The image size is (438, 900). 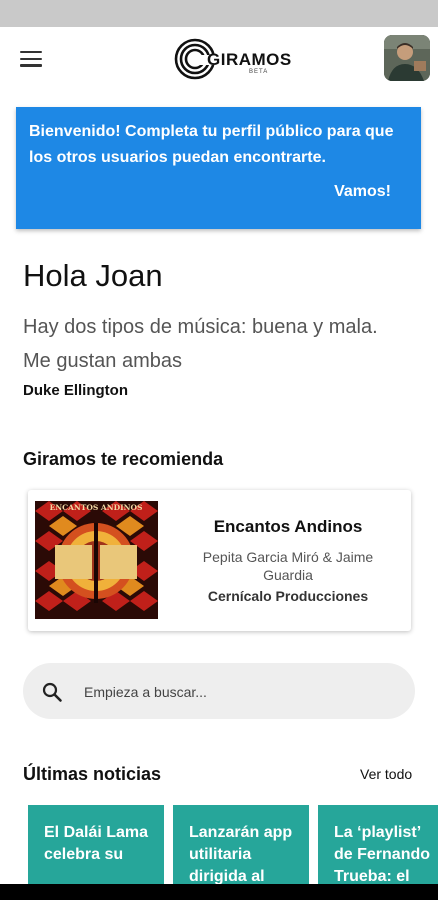 What do you see at coordinates (75, 390) in the screenshot?
I see `quote-author: Duke Ellington` at bounding box center [75, 390].